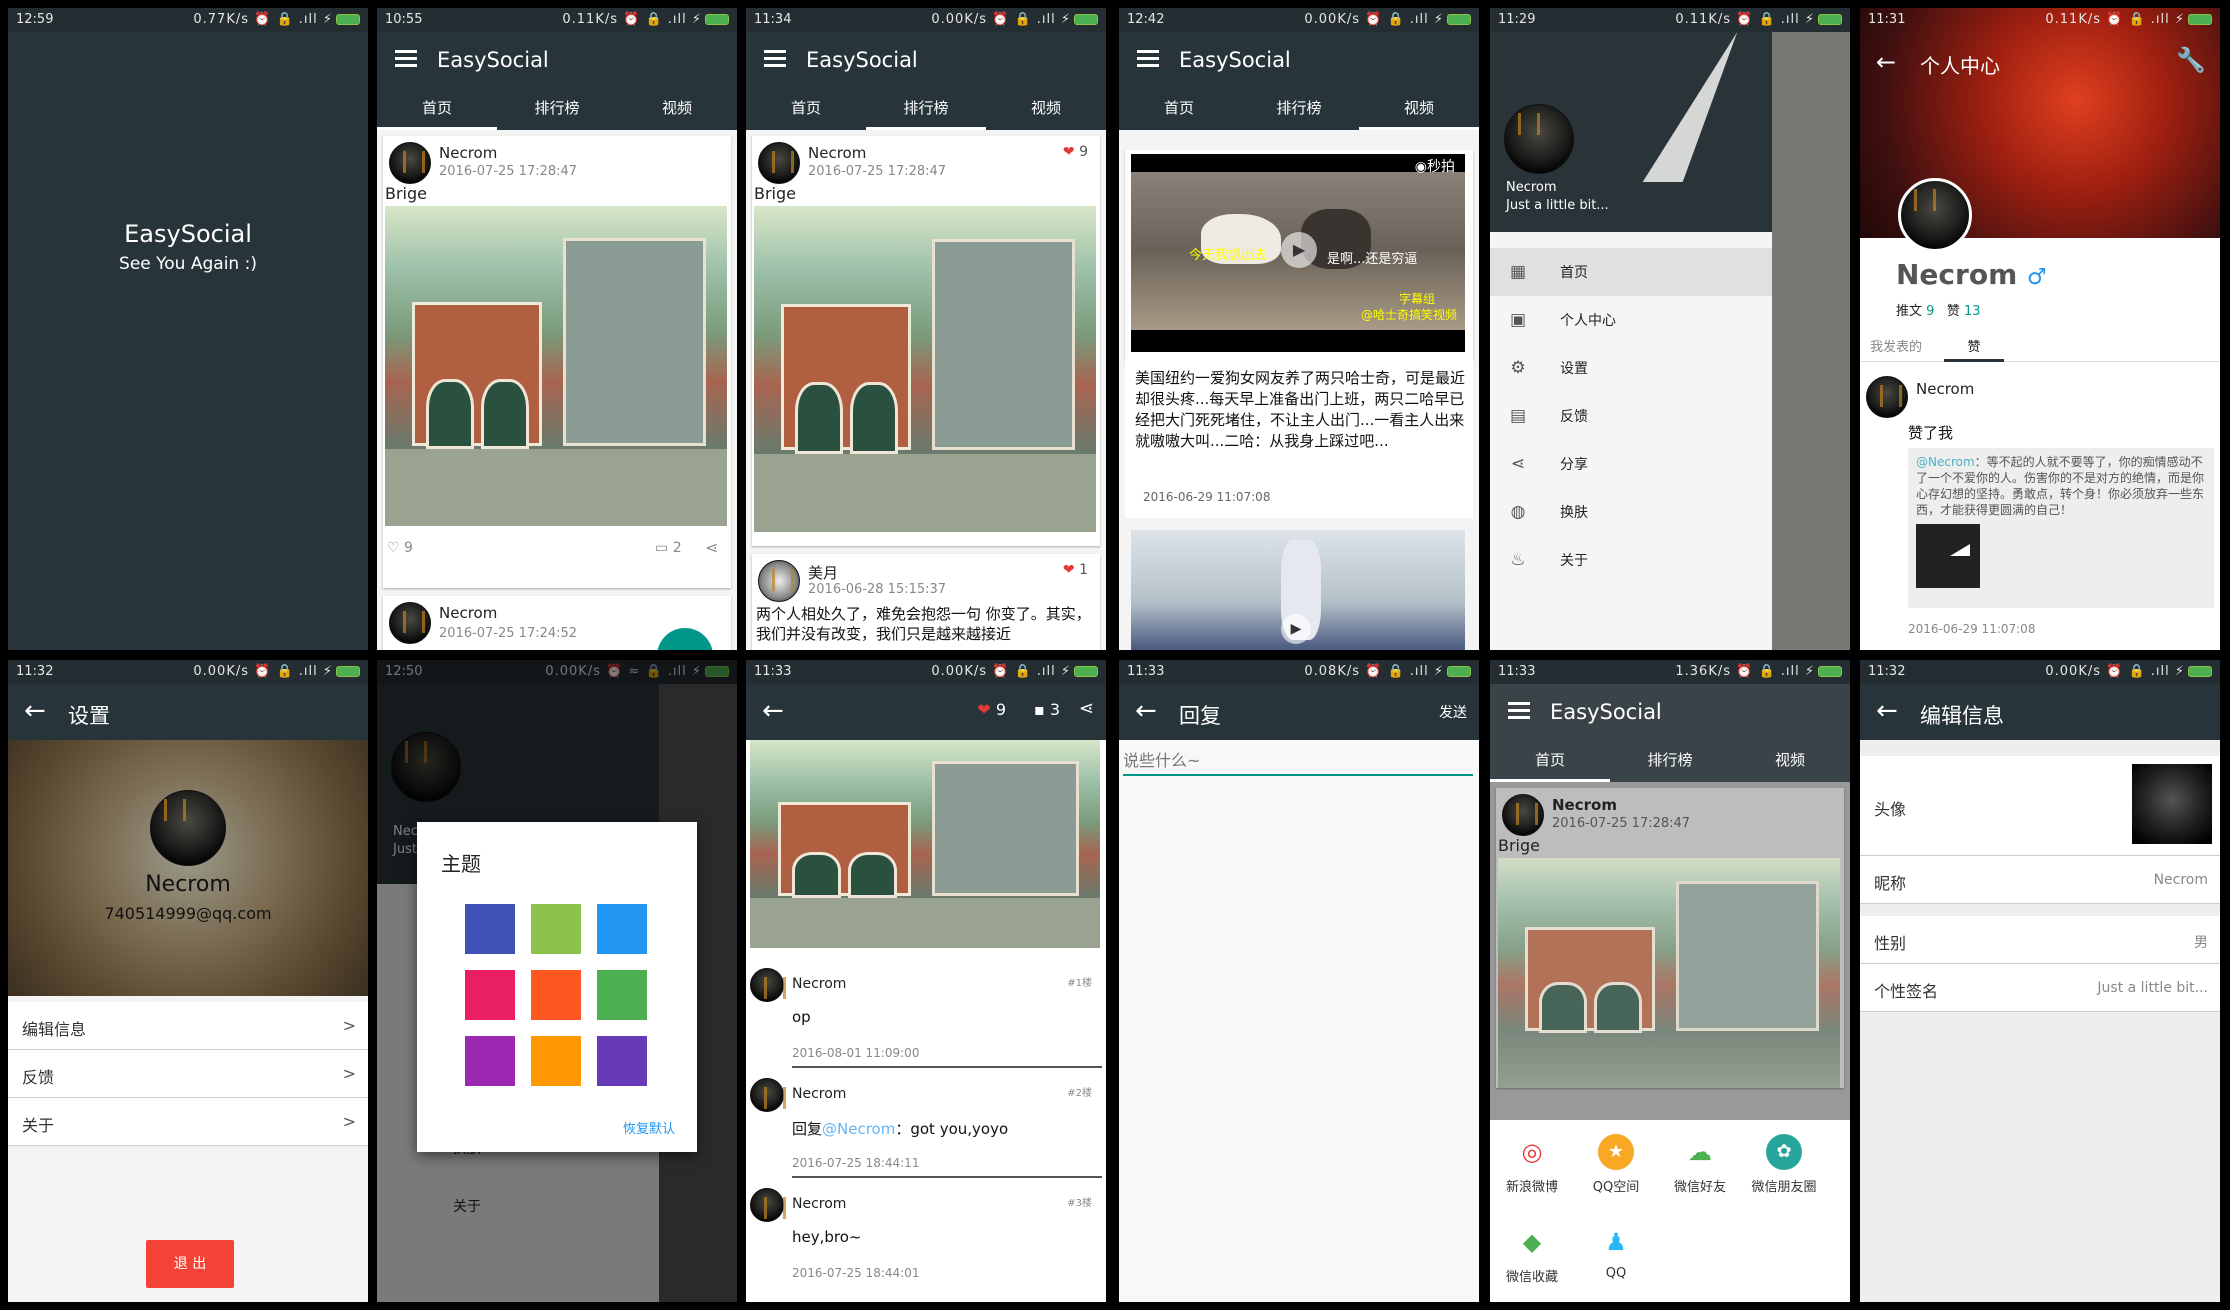  Describe the element at coordinates (1631, 560) in the screenshot. I see `drawer-item-about: ♨ 关于` at that location.